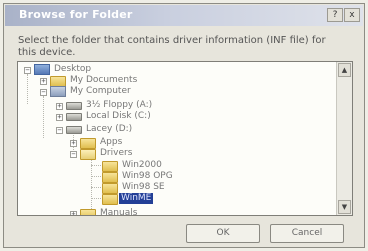 The image size is (368, 251). Describe the element at coordinates (223, 233) in the screenshot. I see `ok-button: OK` at that location.